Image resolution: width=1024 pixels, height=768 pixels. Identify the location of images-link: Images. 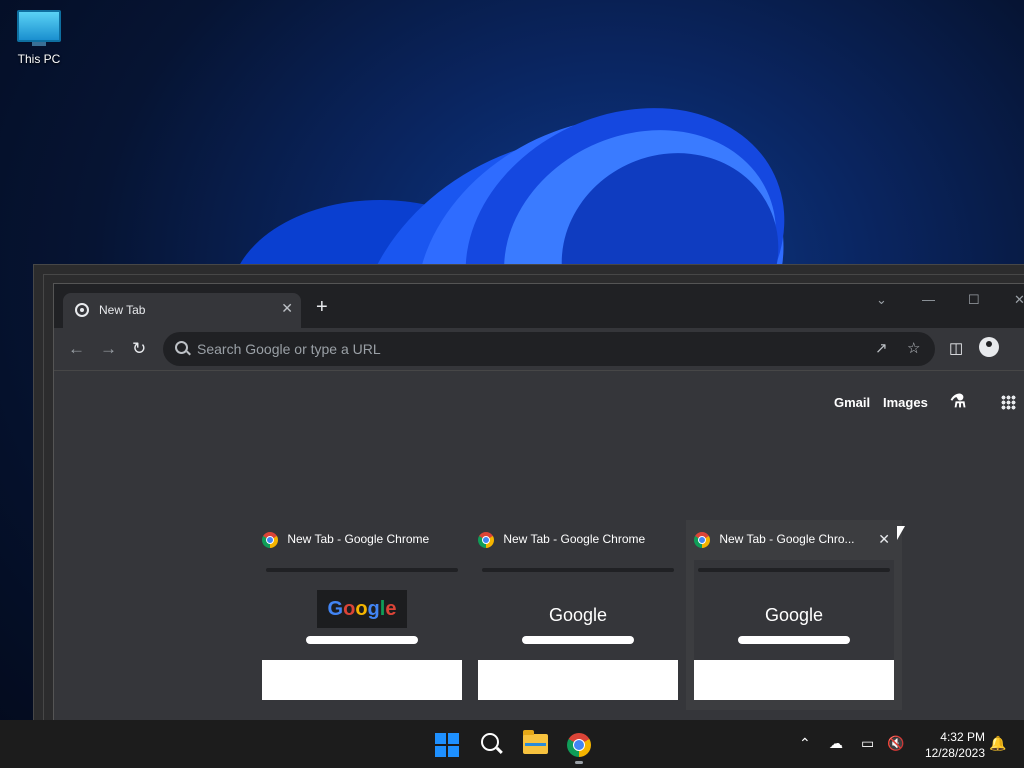
(905, 402).